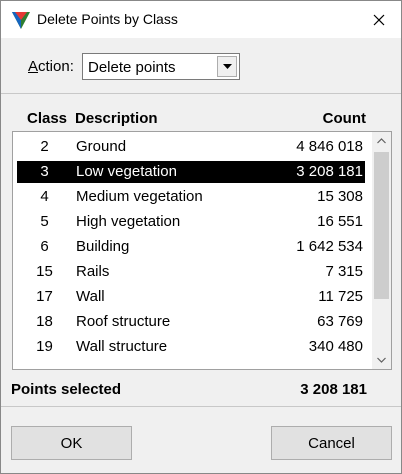 The image size is (402, 474). What do you see at coordinates (122, 346) in the screenshot?
I see `row-description: Wall structure` at bounding box center [122, 346].